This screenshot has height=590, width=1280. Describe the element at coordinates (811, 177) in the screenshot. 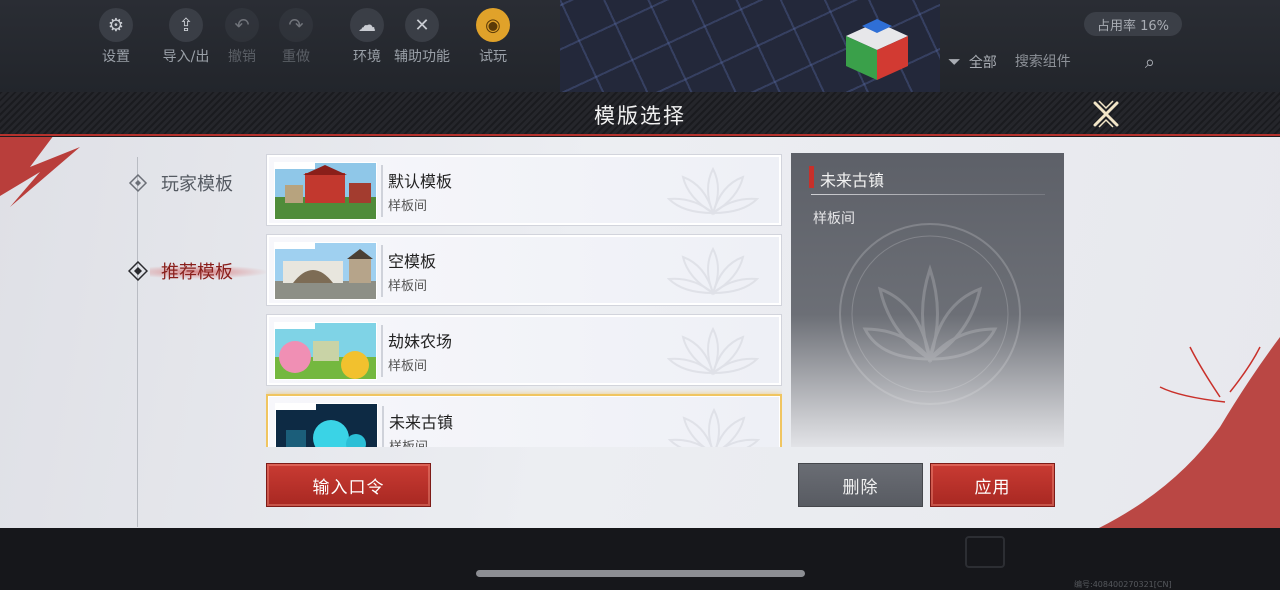

I see `detail-title-marker` at that location.